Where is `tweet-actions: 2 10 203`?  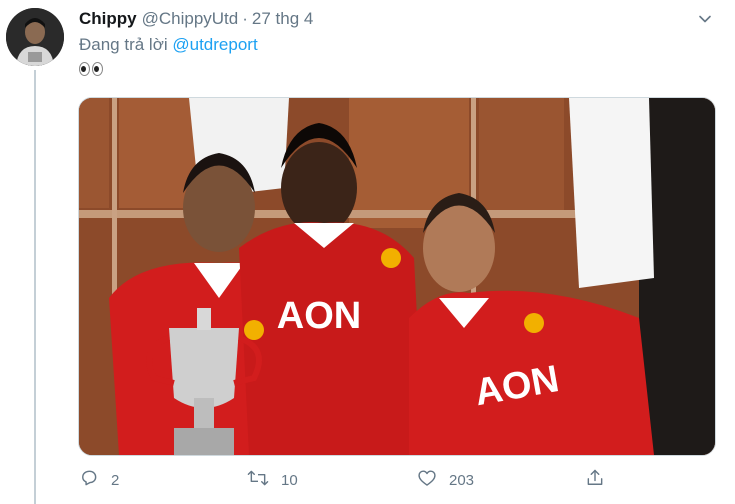 tweet-actions: 2 10 203 is located at coordinates (349, 480).